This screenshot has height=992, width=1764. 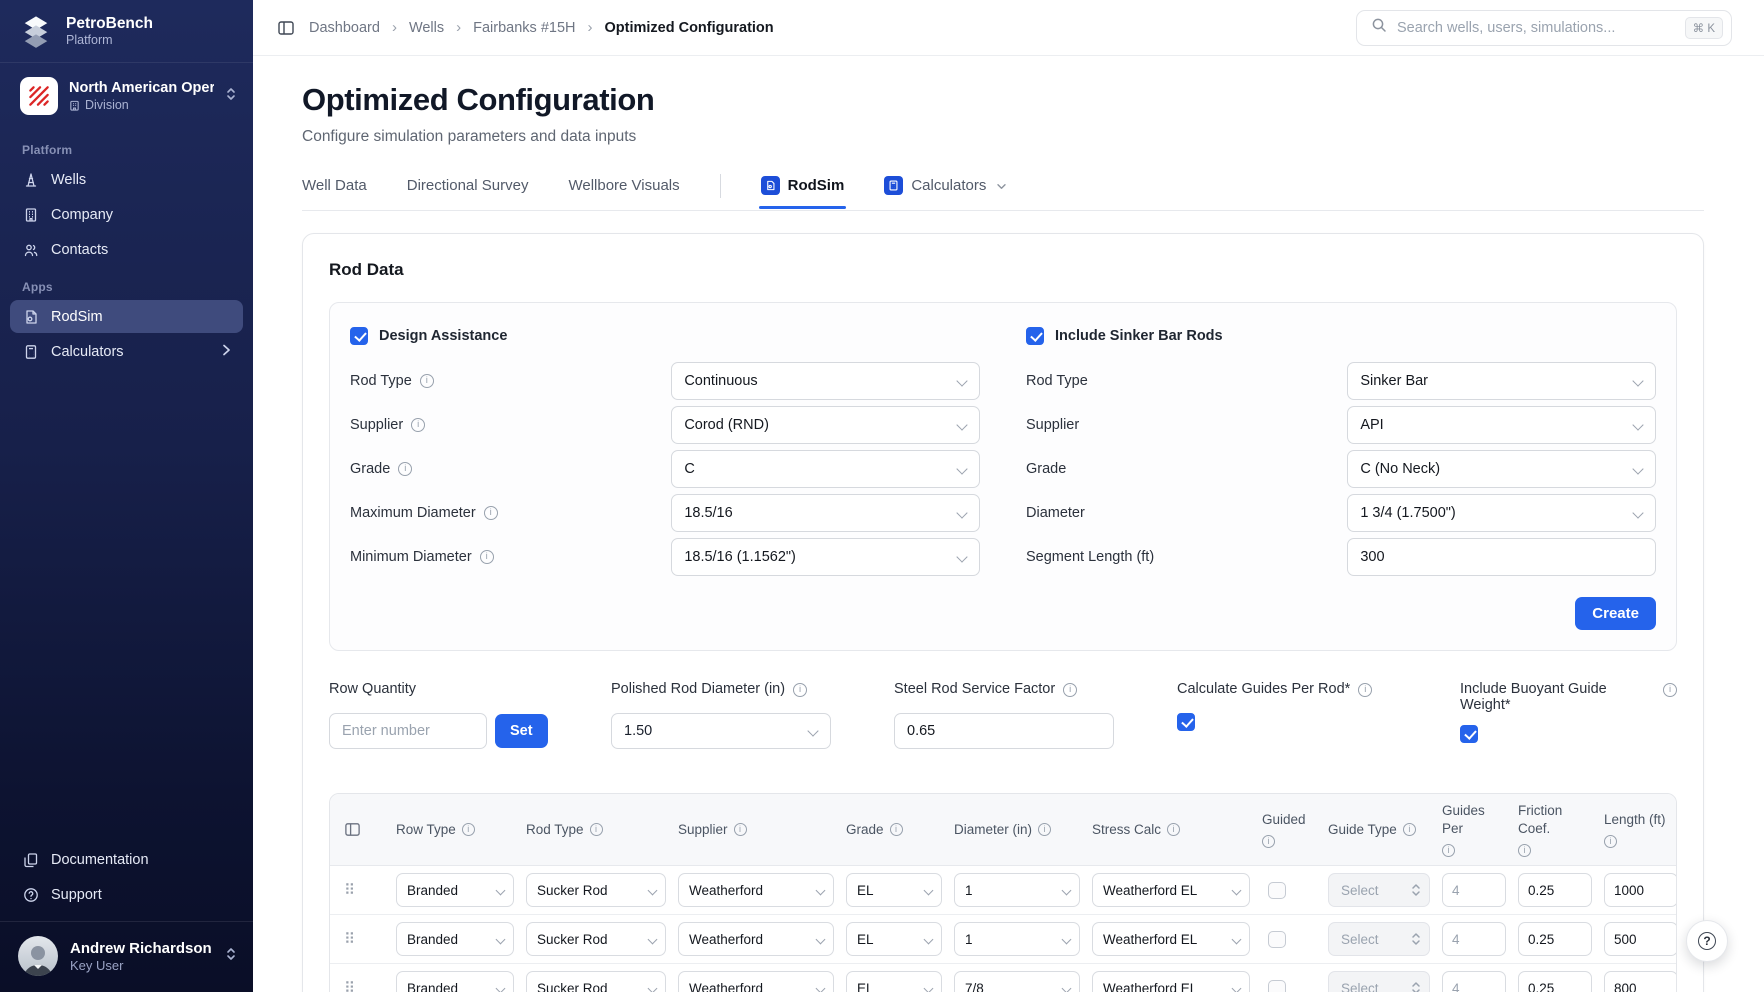 What do you see at coordinates (802, 192) in the screenshot?
I see `tab-rodsim: RodSim` at bounding box center [802, 192].